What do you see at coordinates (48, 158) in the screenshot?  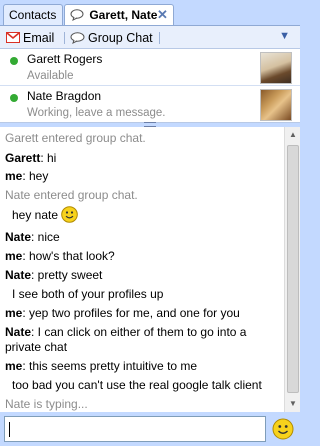 I see `message-text: : hi` at bounding box center [48, 158].